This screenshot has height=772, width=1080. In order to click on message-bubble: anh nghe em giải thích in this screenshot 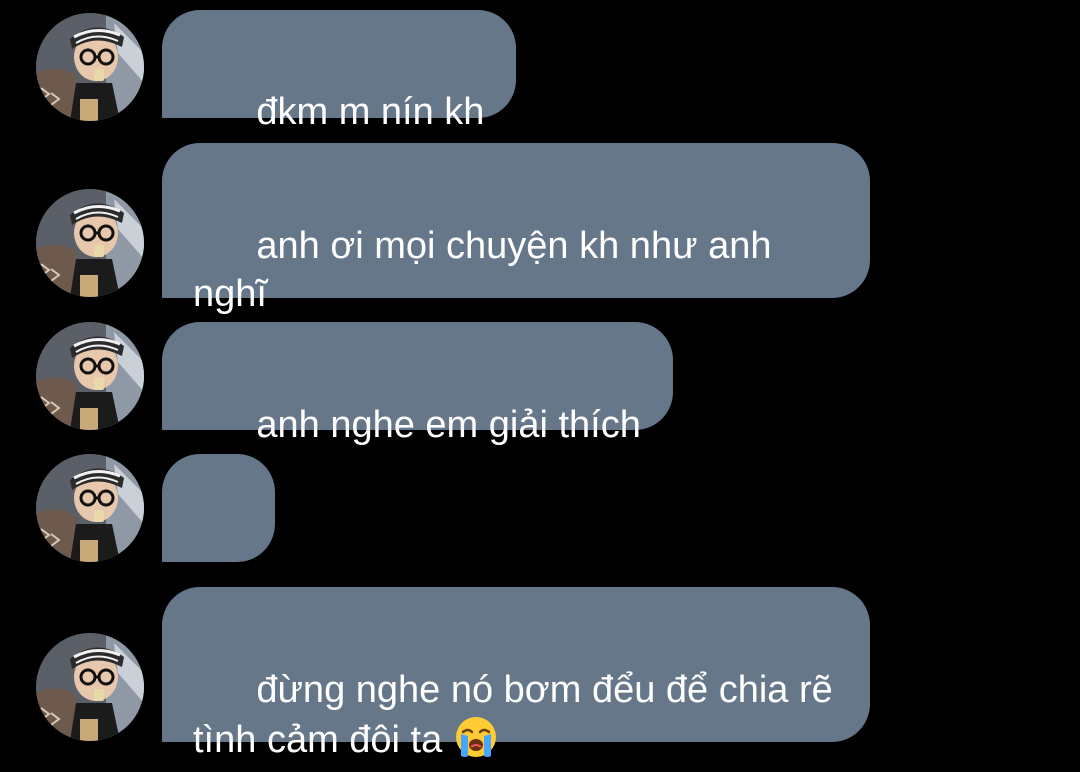, I will do `click(417, 384)`.